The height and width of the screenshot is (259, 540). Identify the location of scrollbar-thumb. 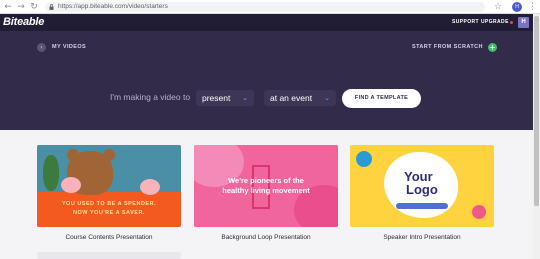
(536, 111).